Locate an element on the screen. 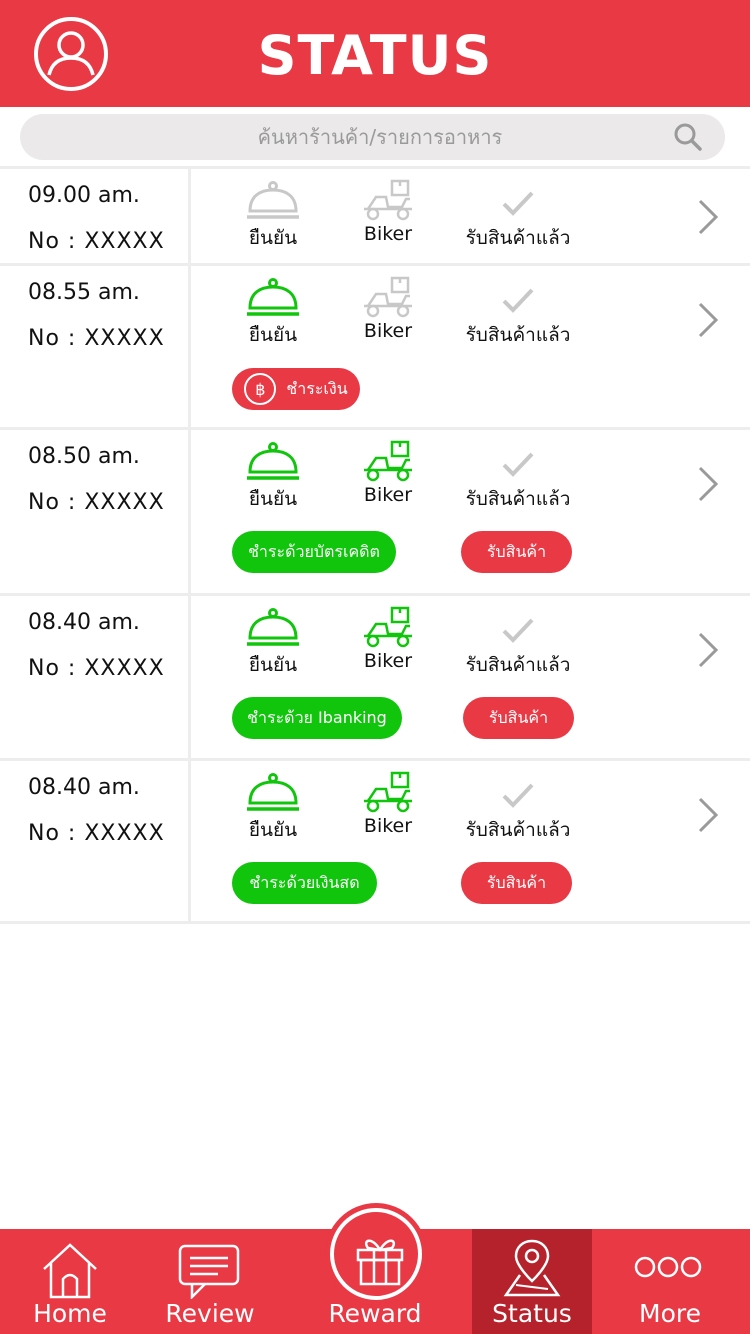  baht-icon: ฿ is located at coordinates (260, 389).